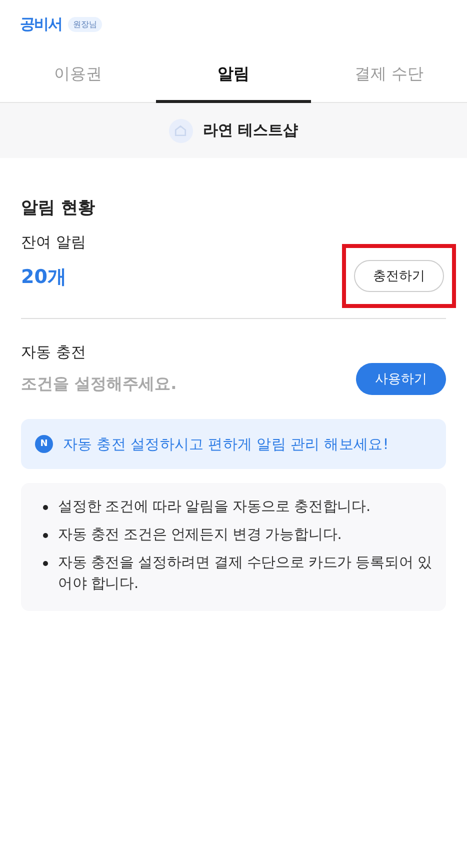 Image resolution: width=467 pixels, height=853 pixels. Describe the element at coordinates (245, 574) in the screenshot. I see `info-text: 자동 충전을 설정하려면 결제 수단으로 카드가 등록되어 있어야 합니다.` at that location.